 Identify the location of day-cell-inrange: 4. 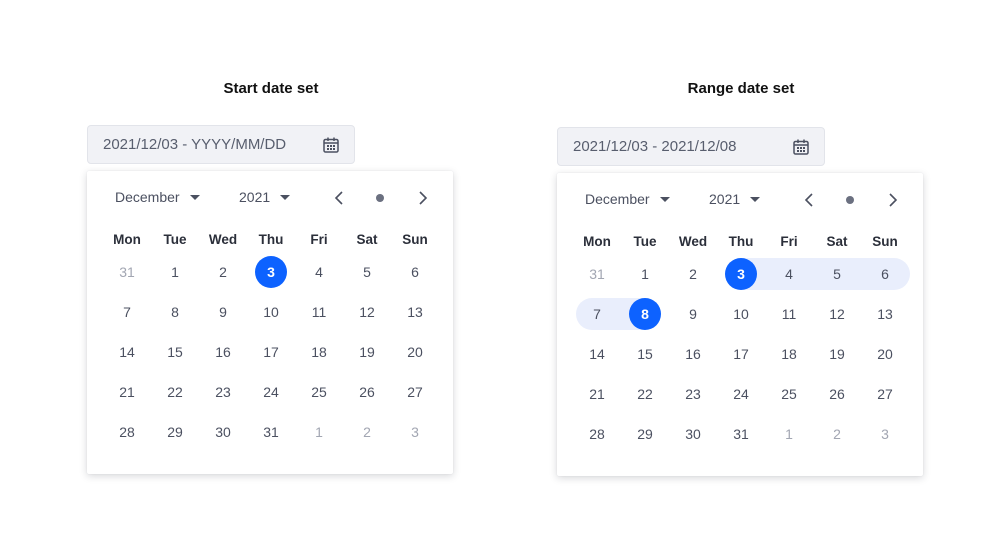
(789, 274).